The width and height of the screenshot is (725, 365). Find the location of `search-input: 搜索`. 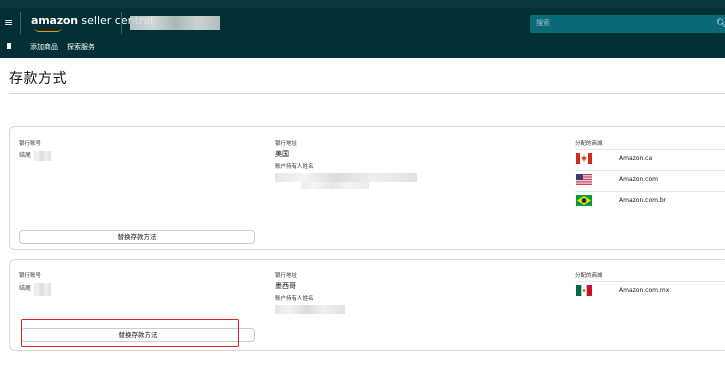

search-input: 搜索 is located at coordinates (623, 24).